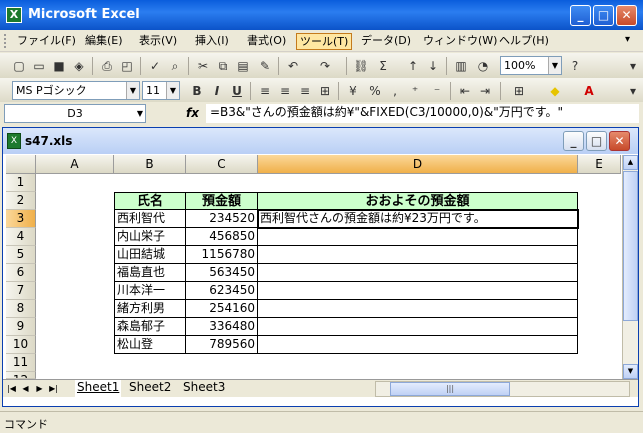 The width and height of the screenshot is (643, 433). What do you see at coordinates (39, 388) in the screenshot?
I see `next-sheet-icon: ▶` at bounding box center [39, 388].